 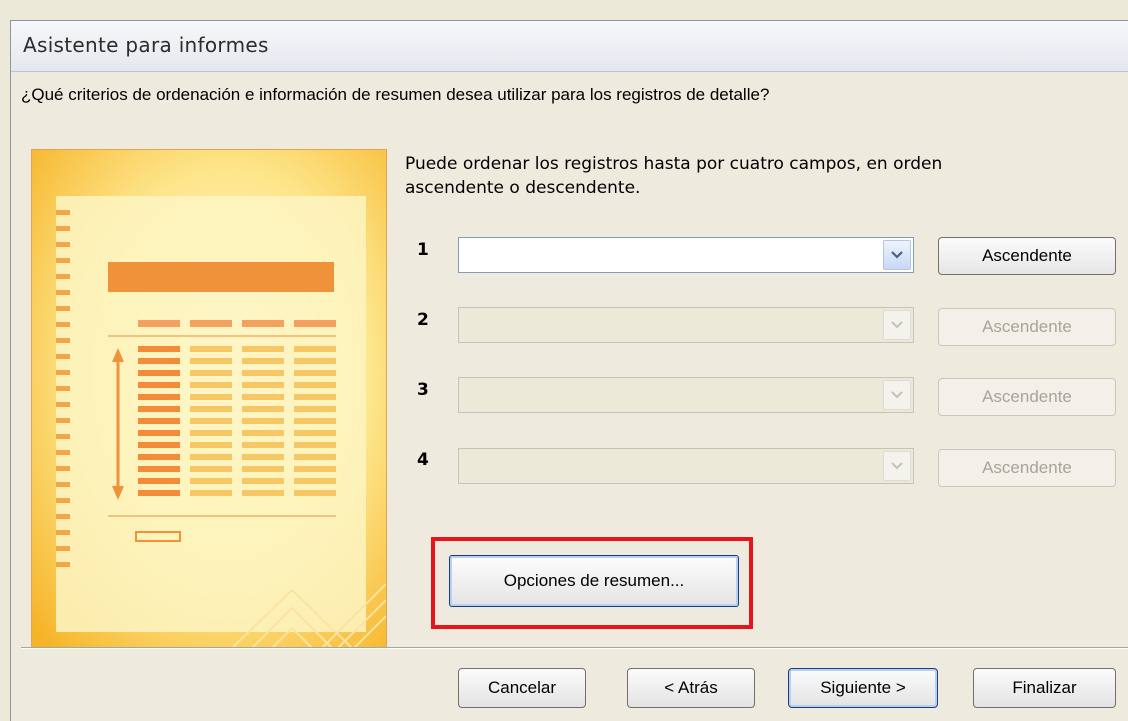 I want to click on sort-field-1-dropdown-button, so click(x=897, y=255).